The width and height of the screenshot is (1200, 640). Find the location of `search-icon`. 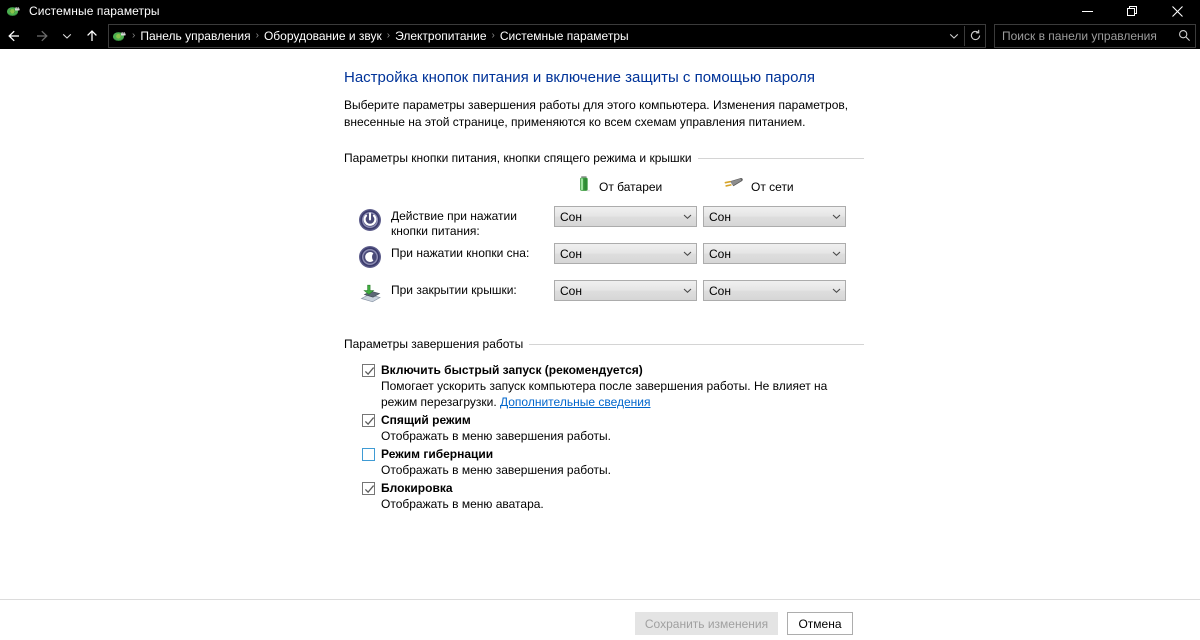

search-icon is located at coordinates (1184, 36).